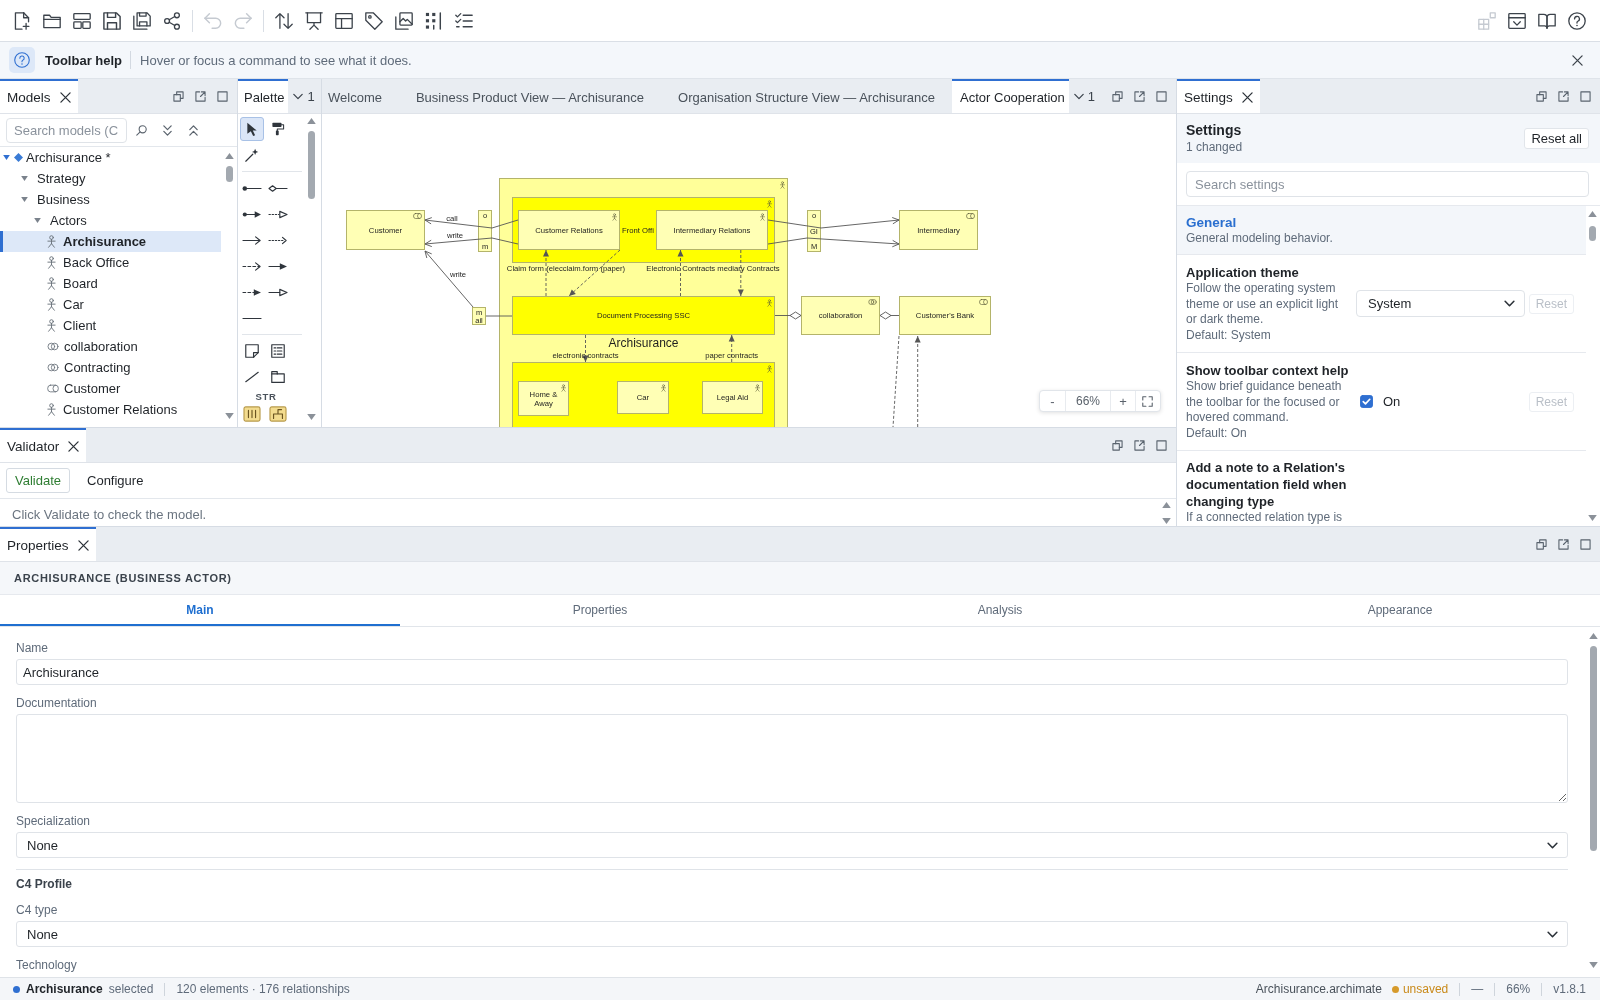 Image resolution: width=1600 pixels, height=1000 pixels. I want to click on tree-item: collaboration, so click(110, 346).